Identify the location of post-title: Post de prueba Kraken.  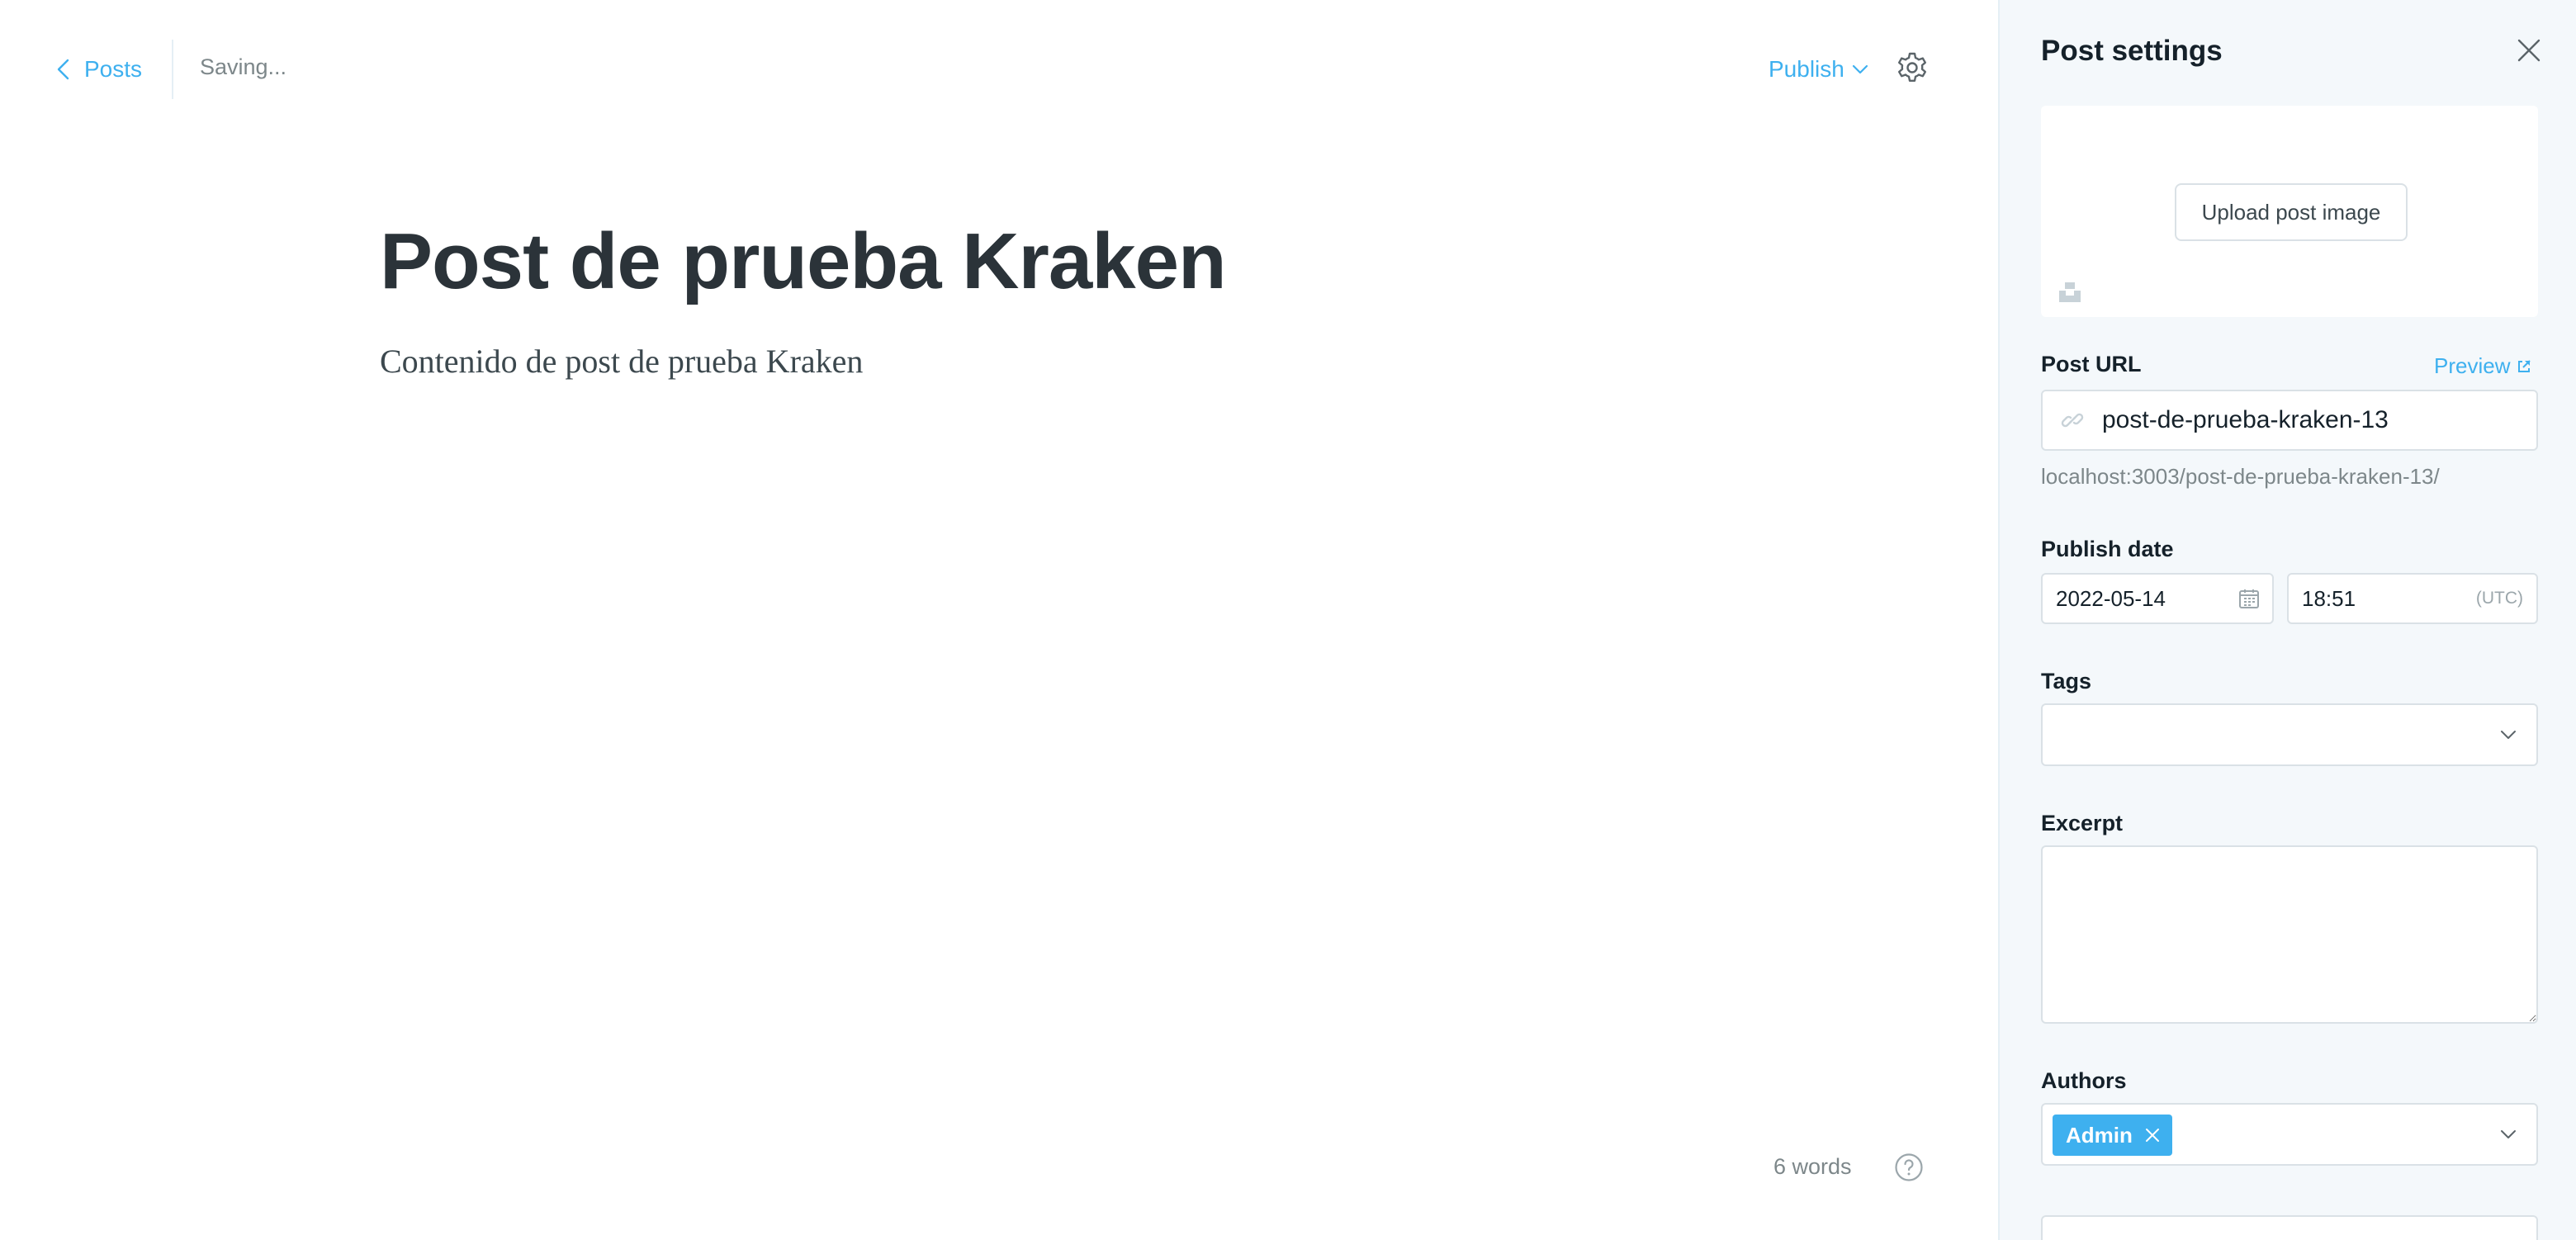
(803, 261).